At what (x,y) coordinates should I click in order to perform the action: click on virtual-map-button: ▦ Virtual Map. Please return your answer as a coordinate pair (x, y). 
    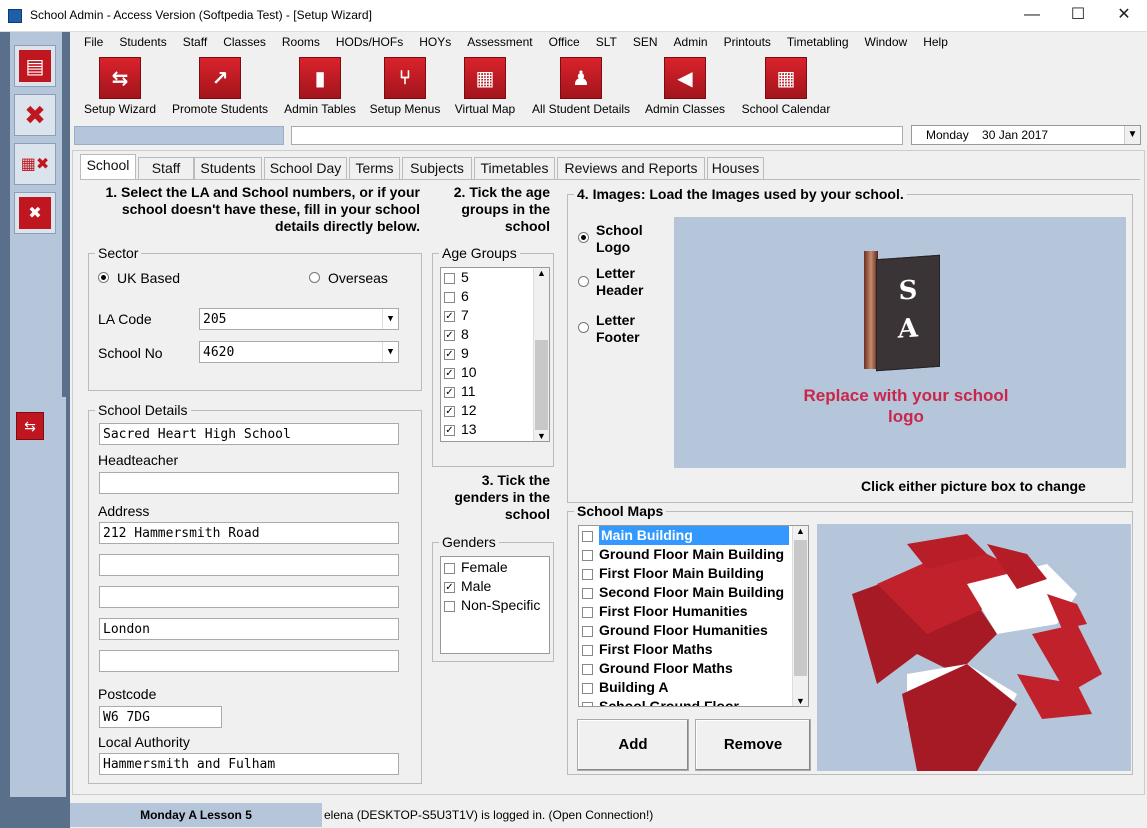
    Looking at the image, I should click on (485, 86).